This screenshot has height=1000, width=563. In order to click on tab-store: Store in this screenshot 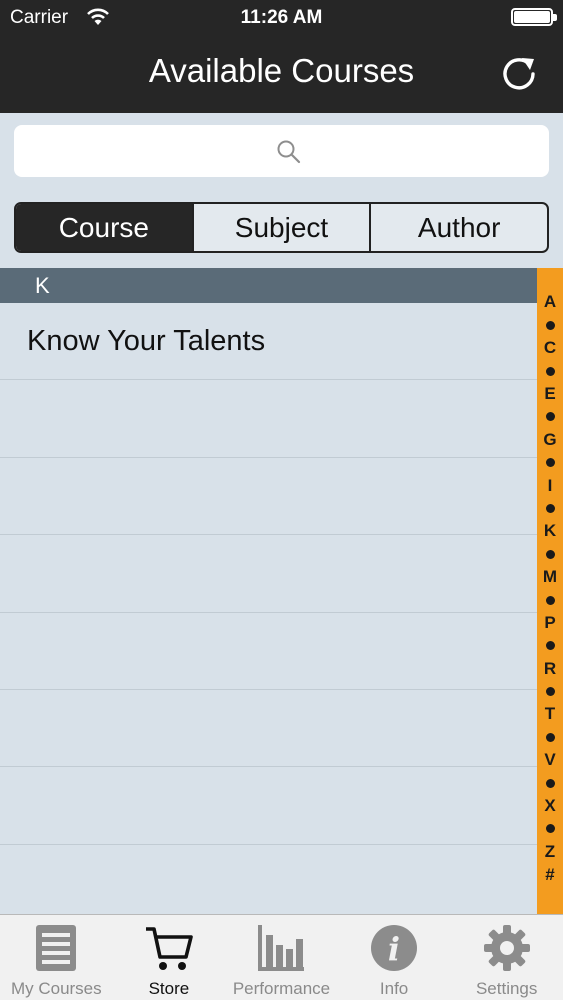, I will do `click(169, 957)`.